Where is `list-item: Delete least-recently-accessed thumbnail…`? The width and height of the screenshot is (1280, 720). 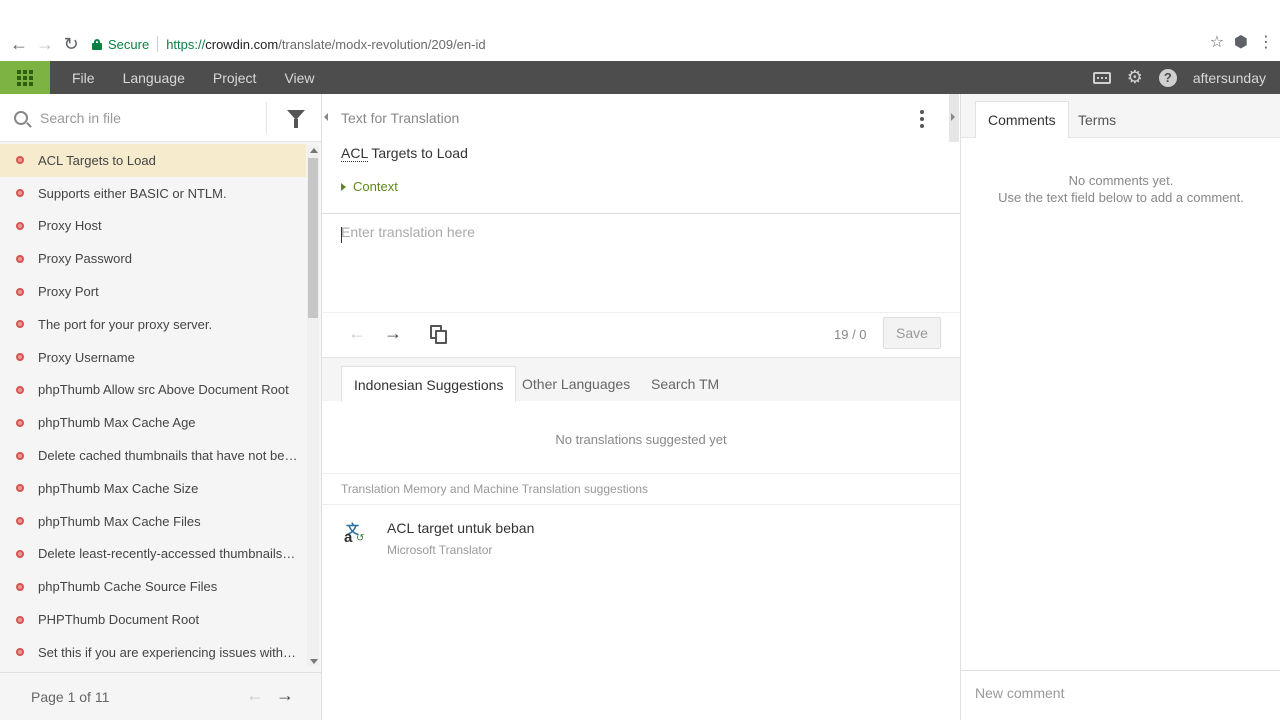 list-item: Delete least-recently-accessed thumbnail… is located at coordinates (153, 554).